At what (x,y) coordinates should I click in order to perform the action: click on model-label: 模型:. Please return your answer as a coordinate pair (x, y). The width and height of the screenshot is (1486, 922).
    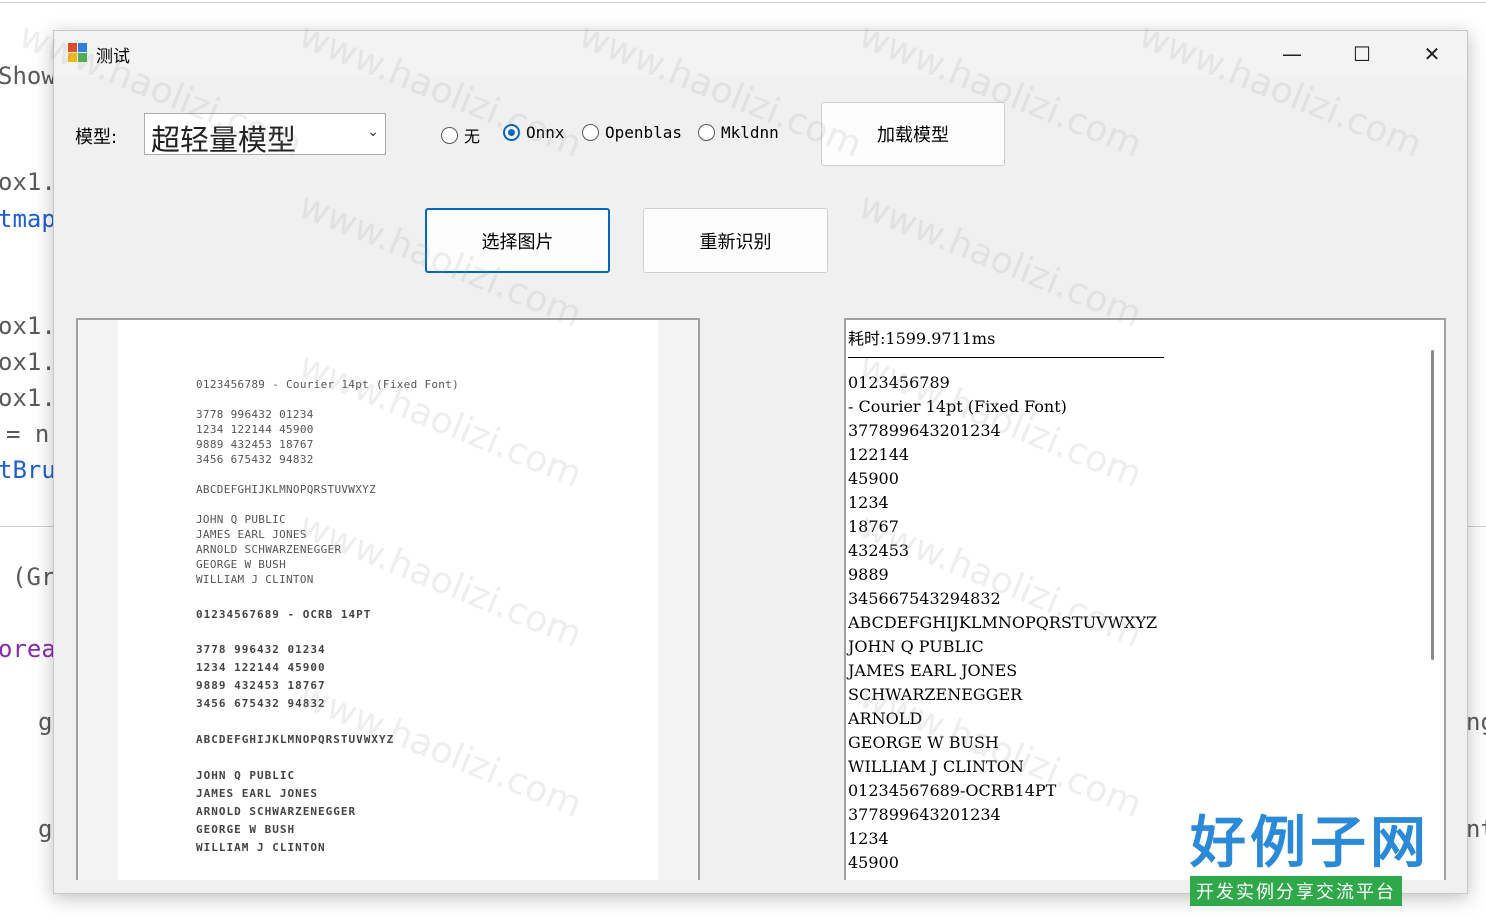
    Looking at the image, I should click on (96, 137).